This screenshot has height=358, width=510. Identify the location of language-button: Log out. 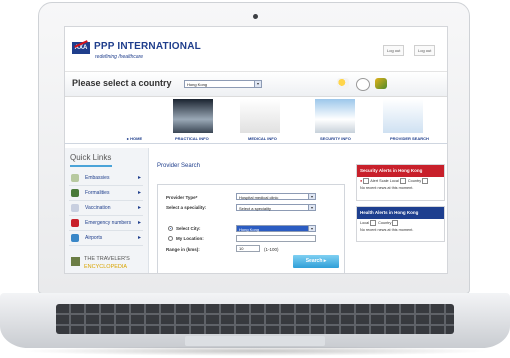
(425, 50).